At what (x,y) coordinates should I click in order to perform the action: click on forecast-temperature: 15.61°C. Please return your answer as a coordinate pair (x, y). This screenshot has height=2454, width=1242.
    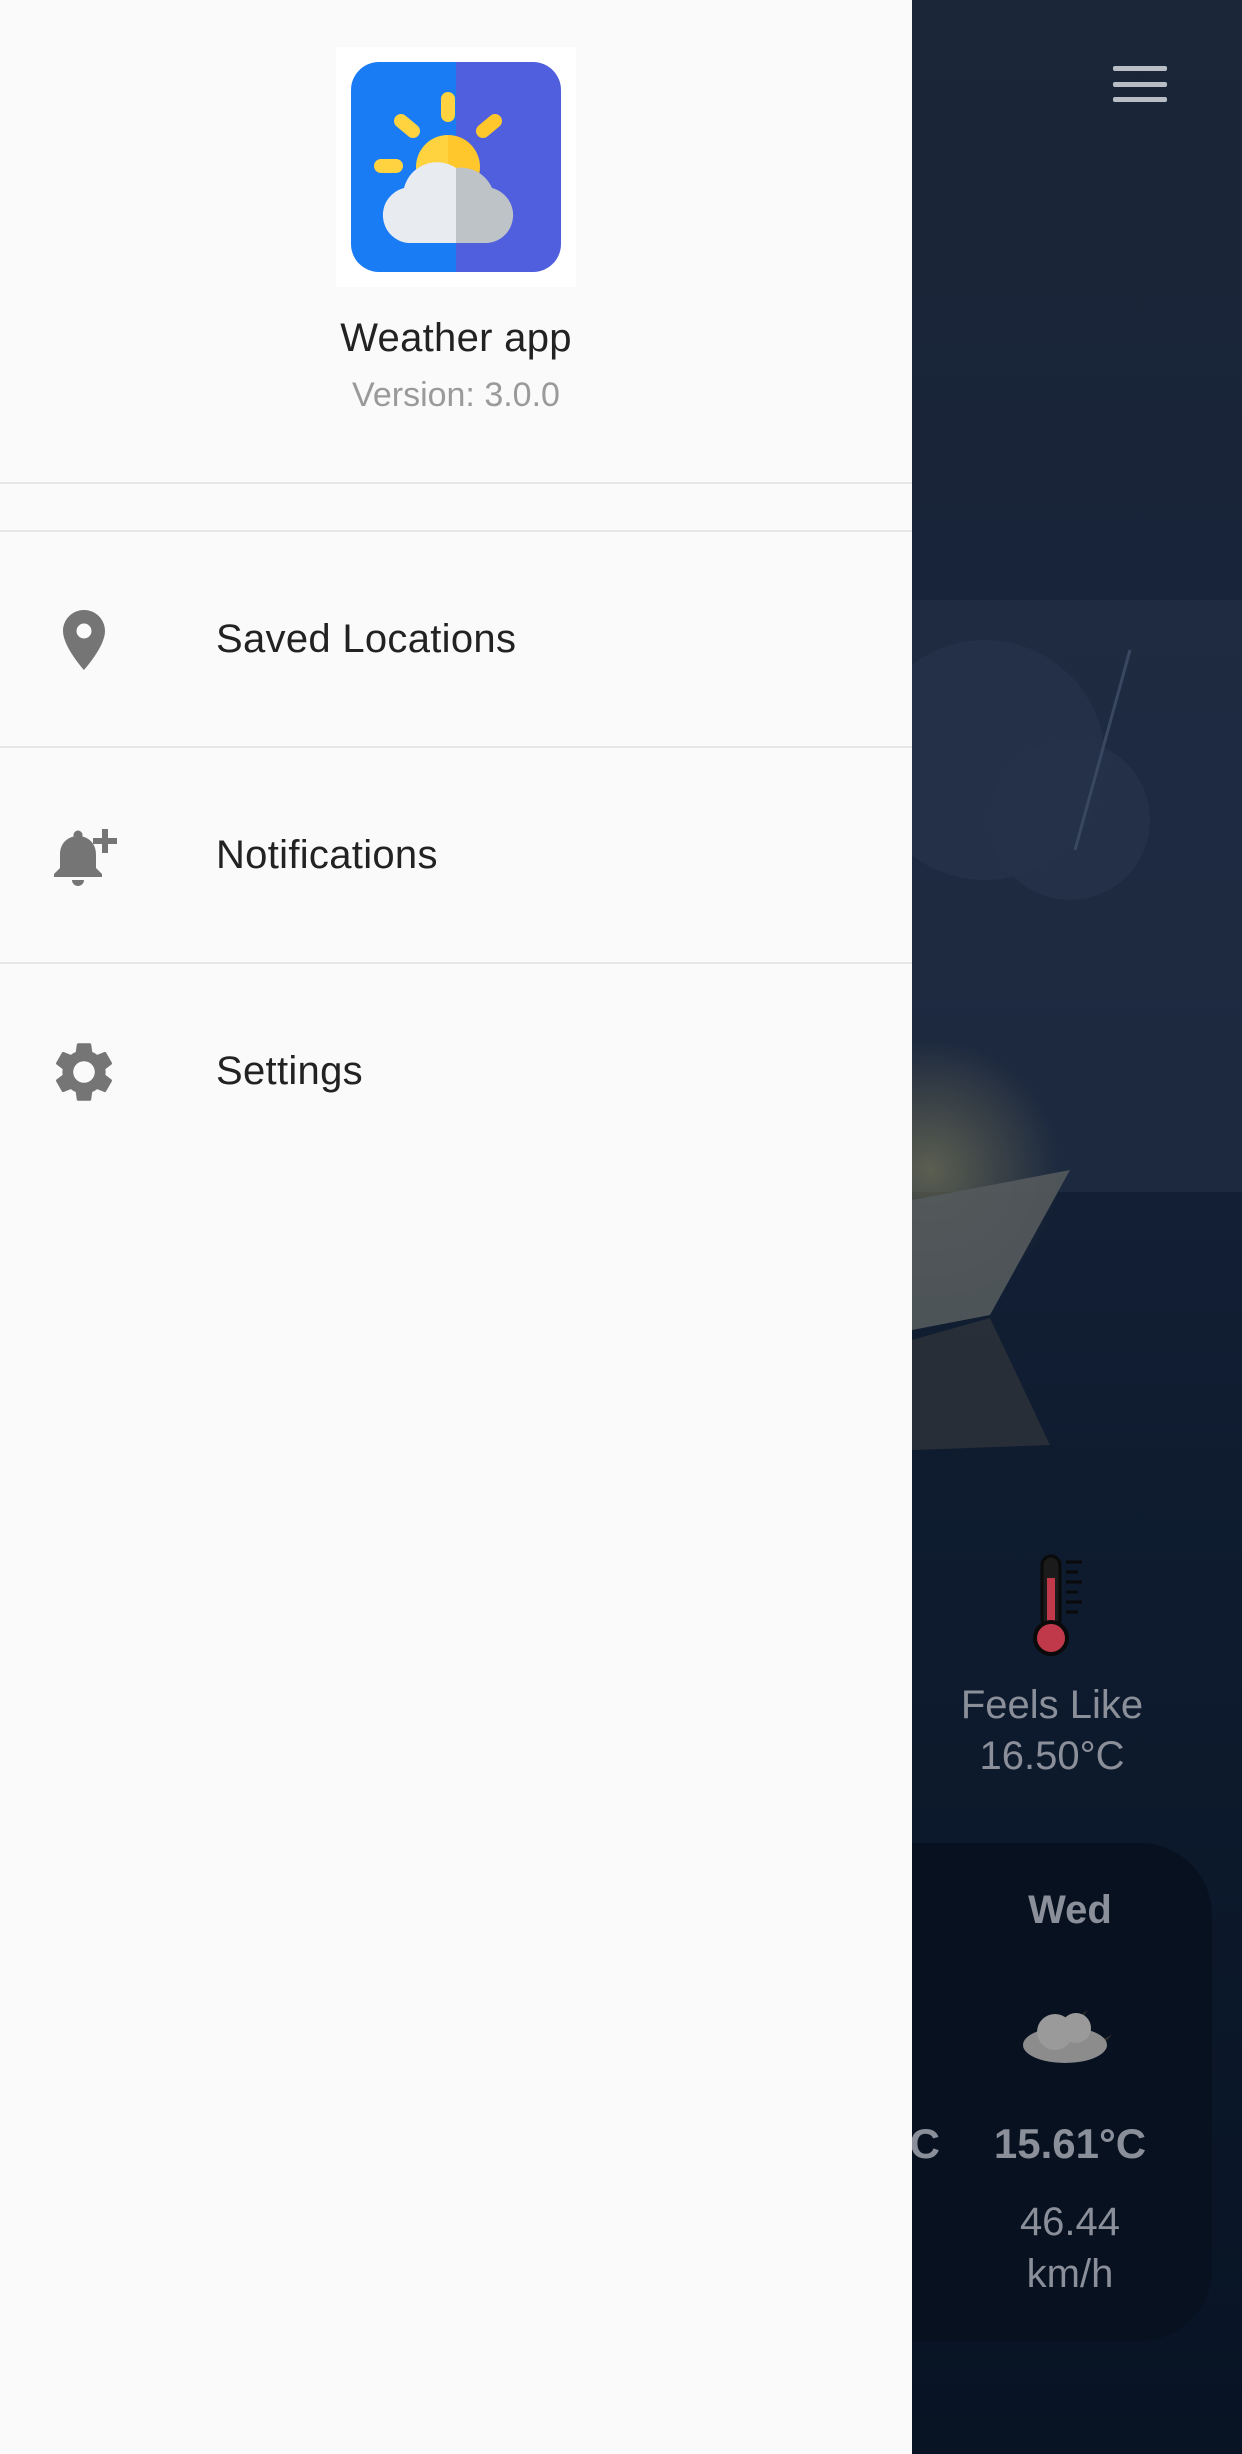
    Looking at the image, I should click on (1070, 2143).